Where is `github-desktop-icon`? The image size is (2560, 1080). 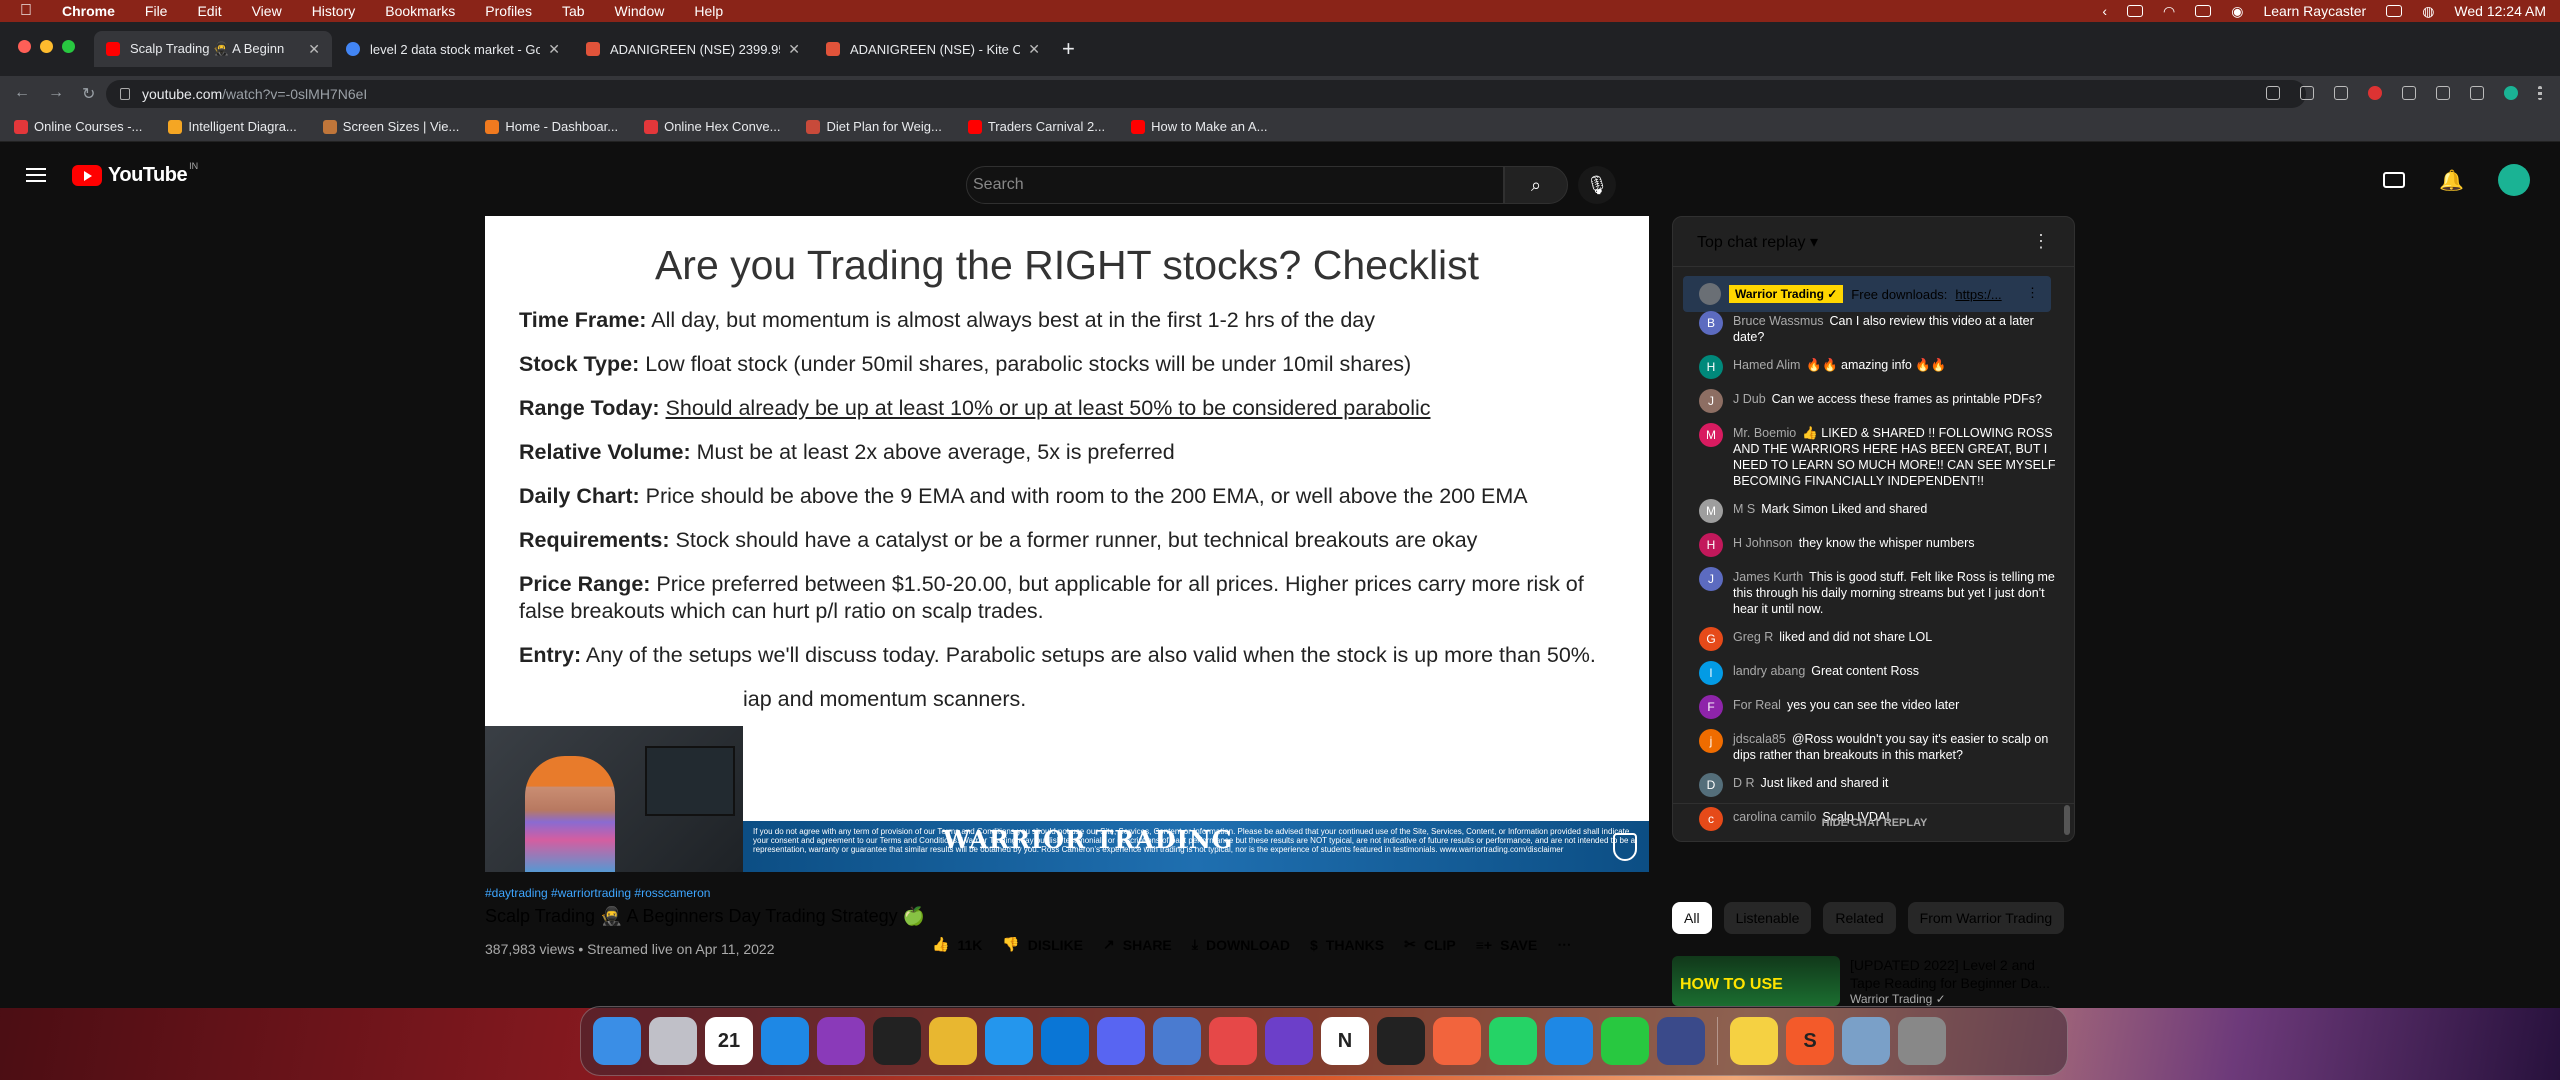
github-desktop-icon is located at coordinates (841, 1041).